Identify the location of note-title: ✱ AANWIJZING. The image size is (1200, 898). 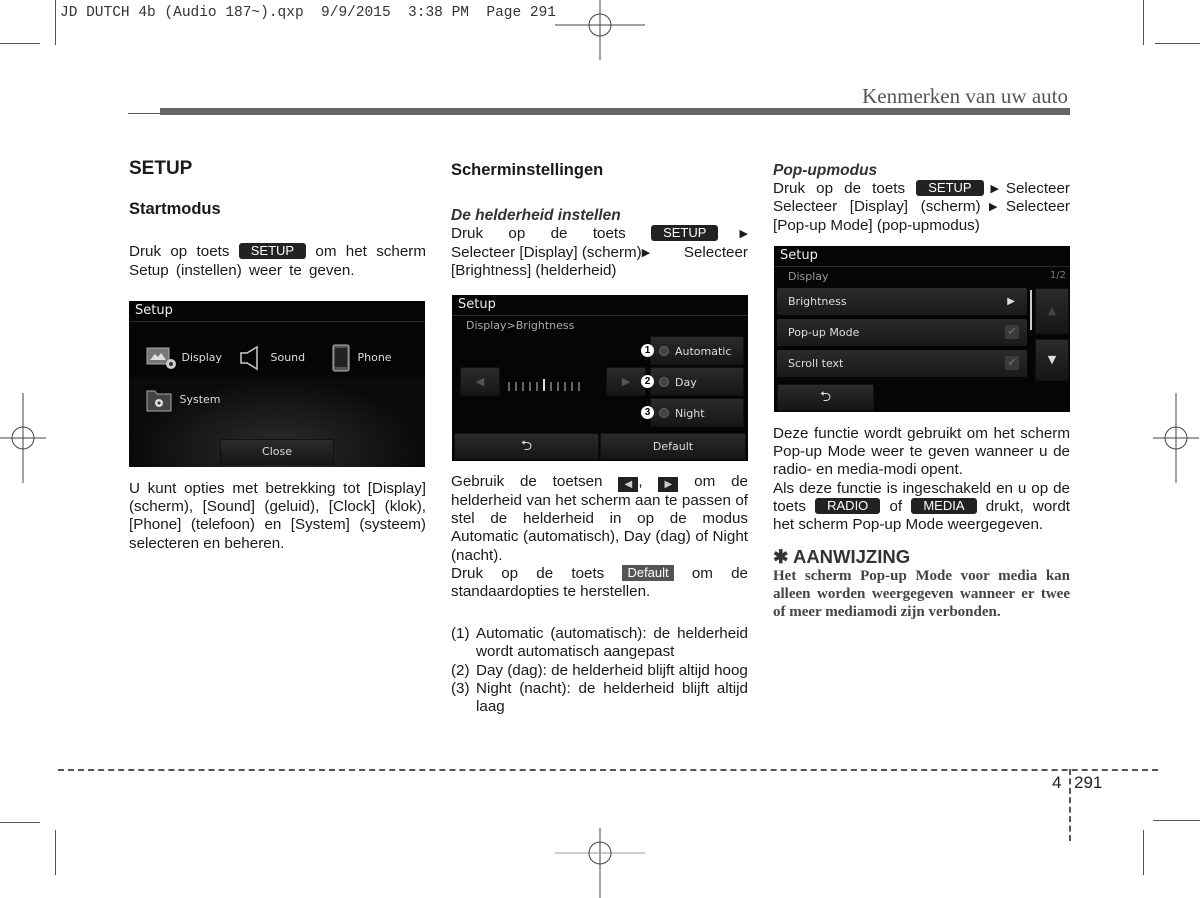
(842, 557).